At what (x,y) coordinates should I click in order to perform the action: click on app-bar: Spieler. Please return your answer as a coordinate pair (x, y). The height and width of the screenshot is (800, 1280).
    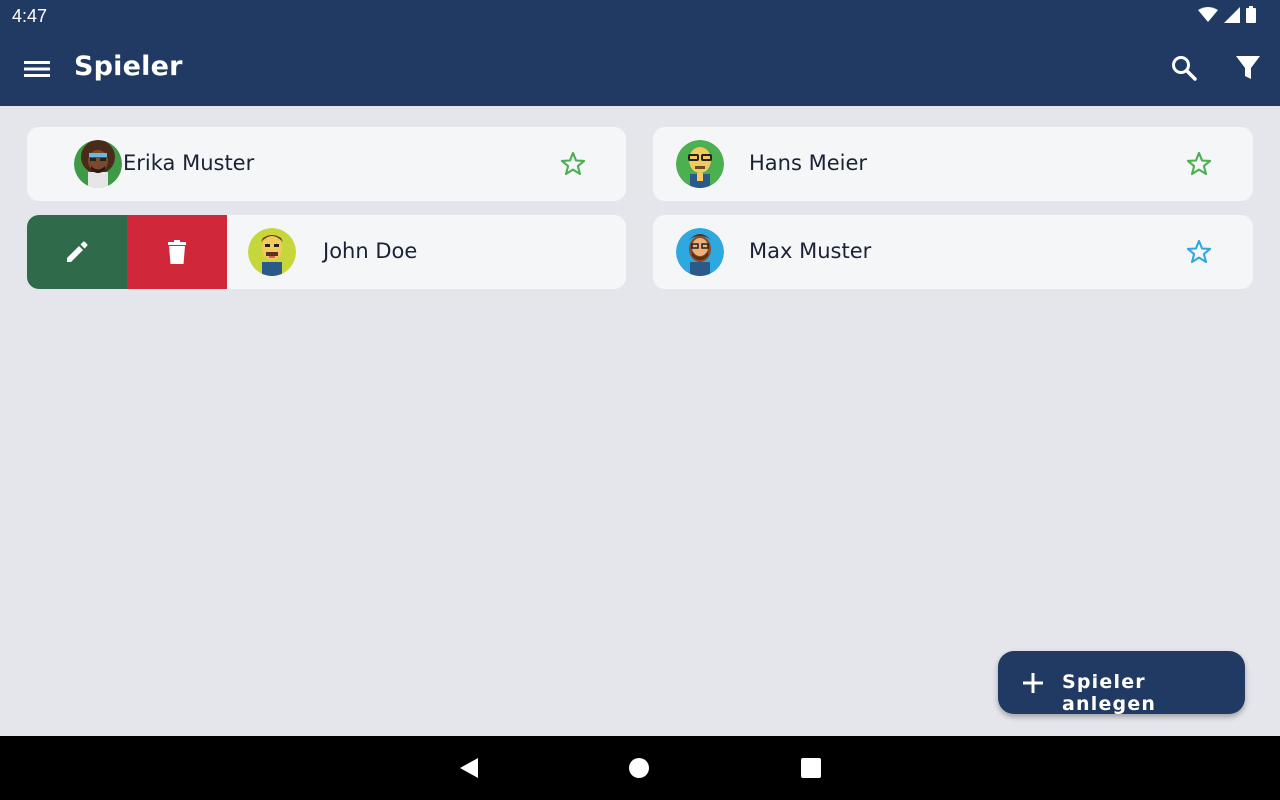
    Looking at the image, I should click on (640, 69).